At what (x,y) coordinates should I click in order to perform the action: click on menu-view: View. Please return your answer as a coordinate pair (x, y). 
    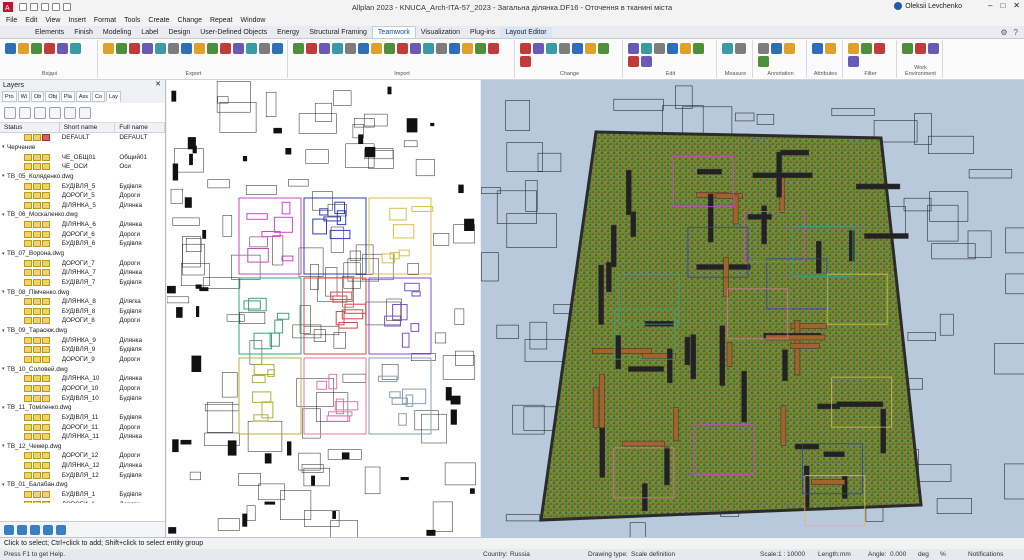
    Looking at the image, I should click on (52, 20).